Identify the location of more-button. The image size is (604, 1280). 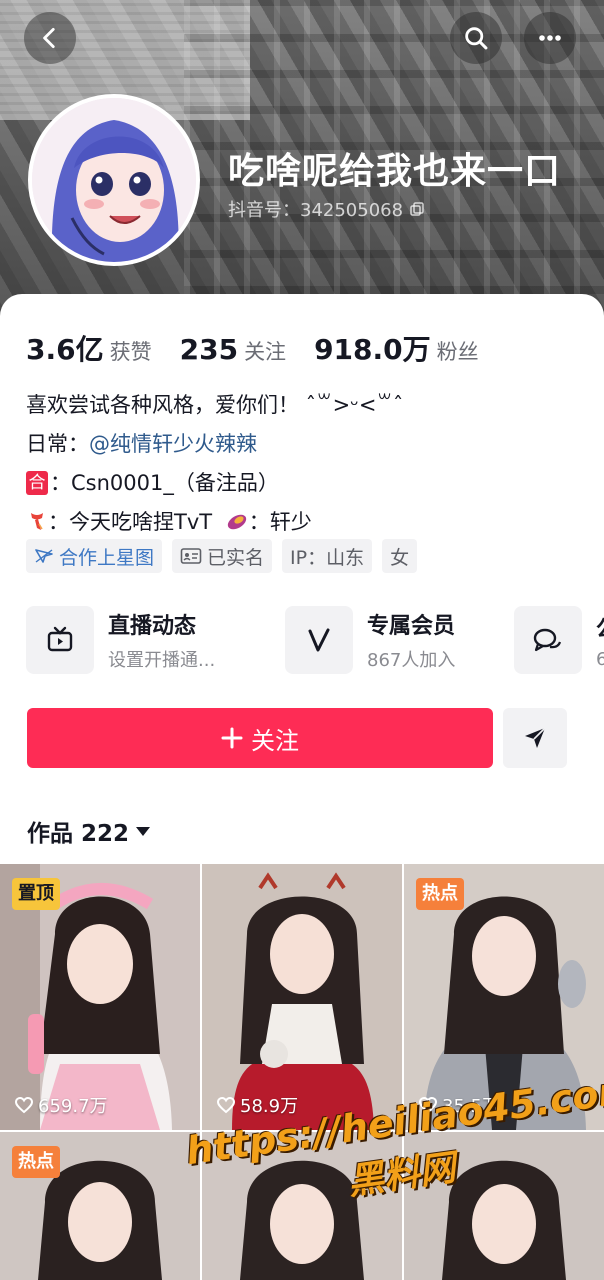
(550, 38).